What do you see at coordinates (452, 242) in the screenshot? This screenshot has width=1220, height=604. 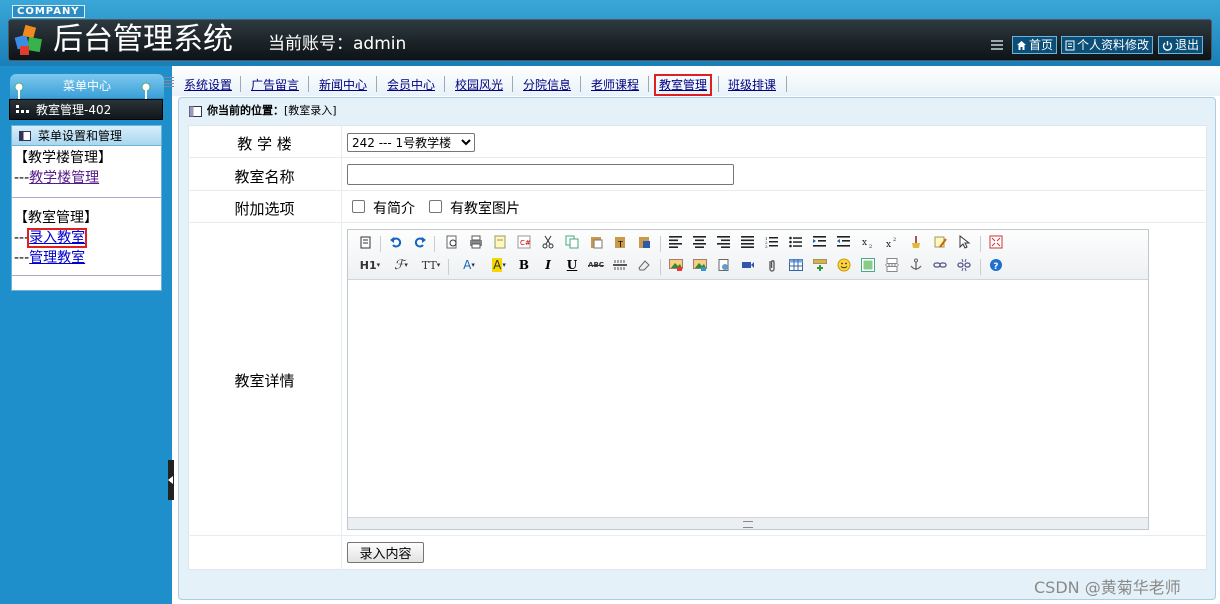 I see `preview-icon` at bounding box center [452, 242].